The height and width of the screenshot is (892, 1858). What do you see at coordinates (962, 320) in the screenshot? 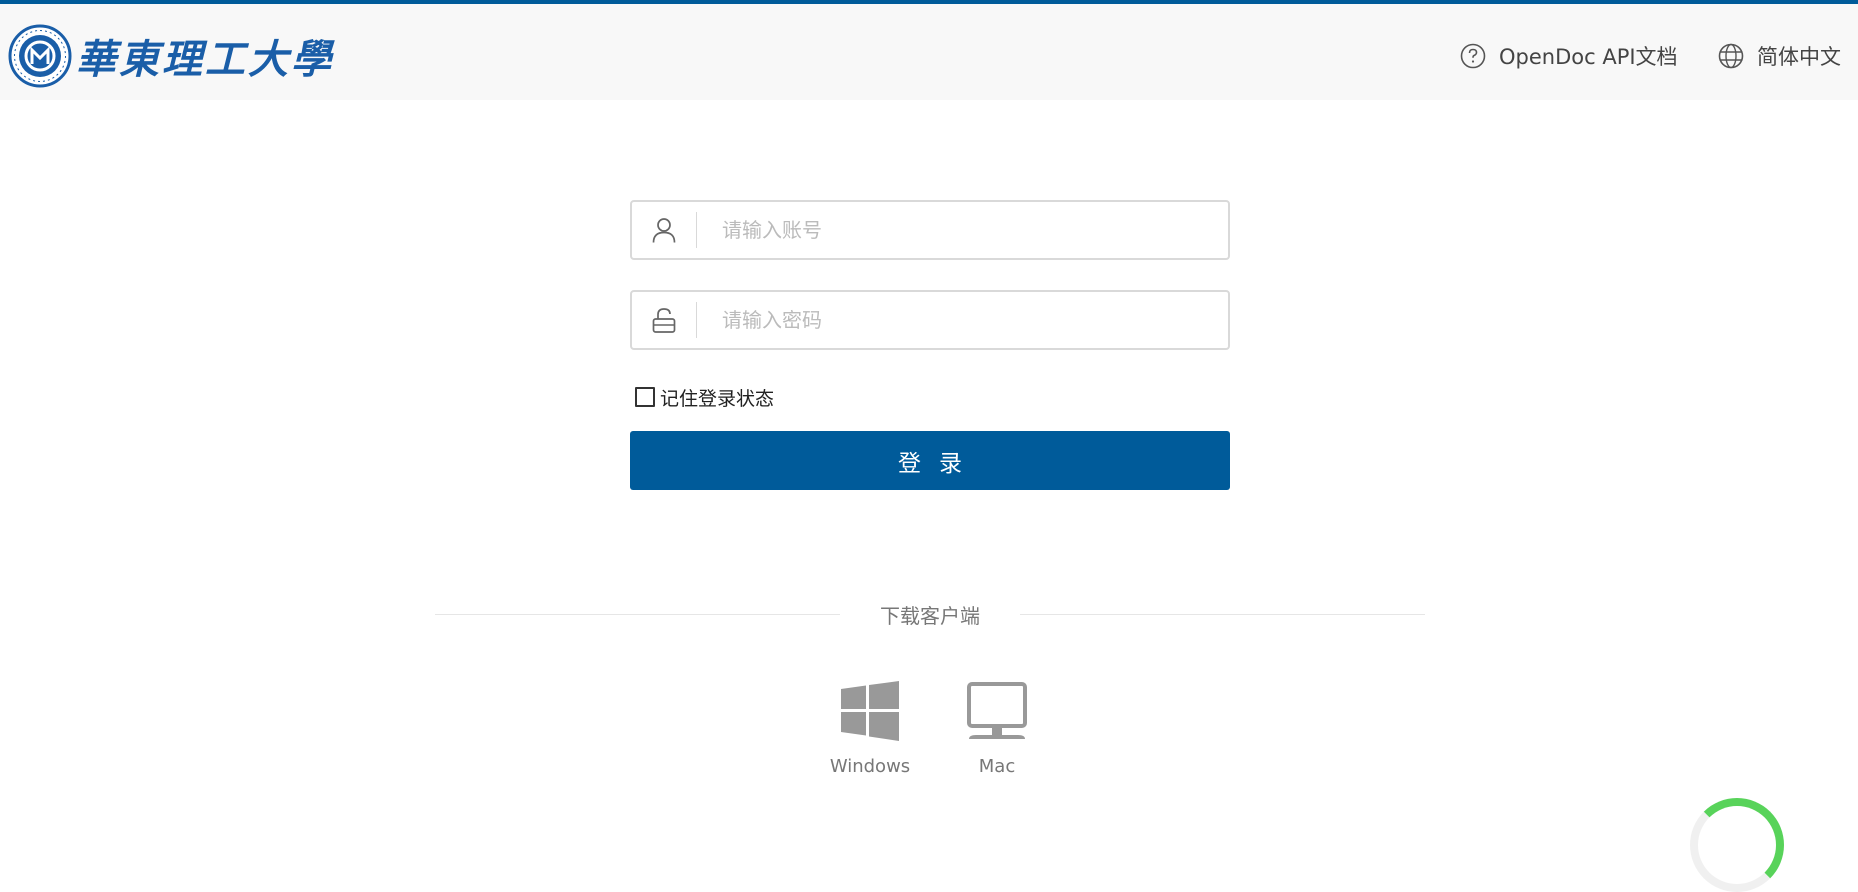
I see `password-input` at bounding box center [962, 320].